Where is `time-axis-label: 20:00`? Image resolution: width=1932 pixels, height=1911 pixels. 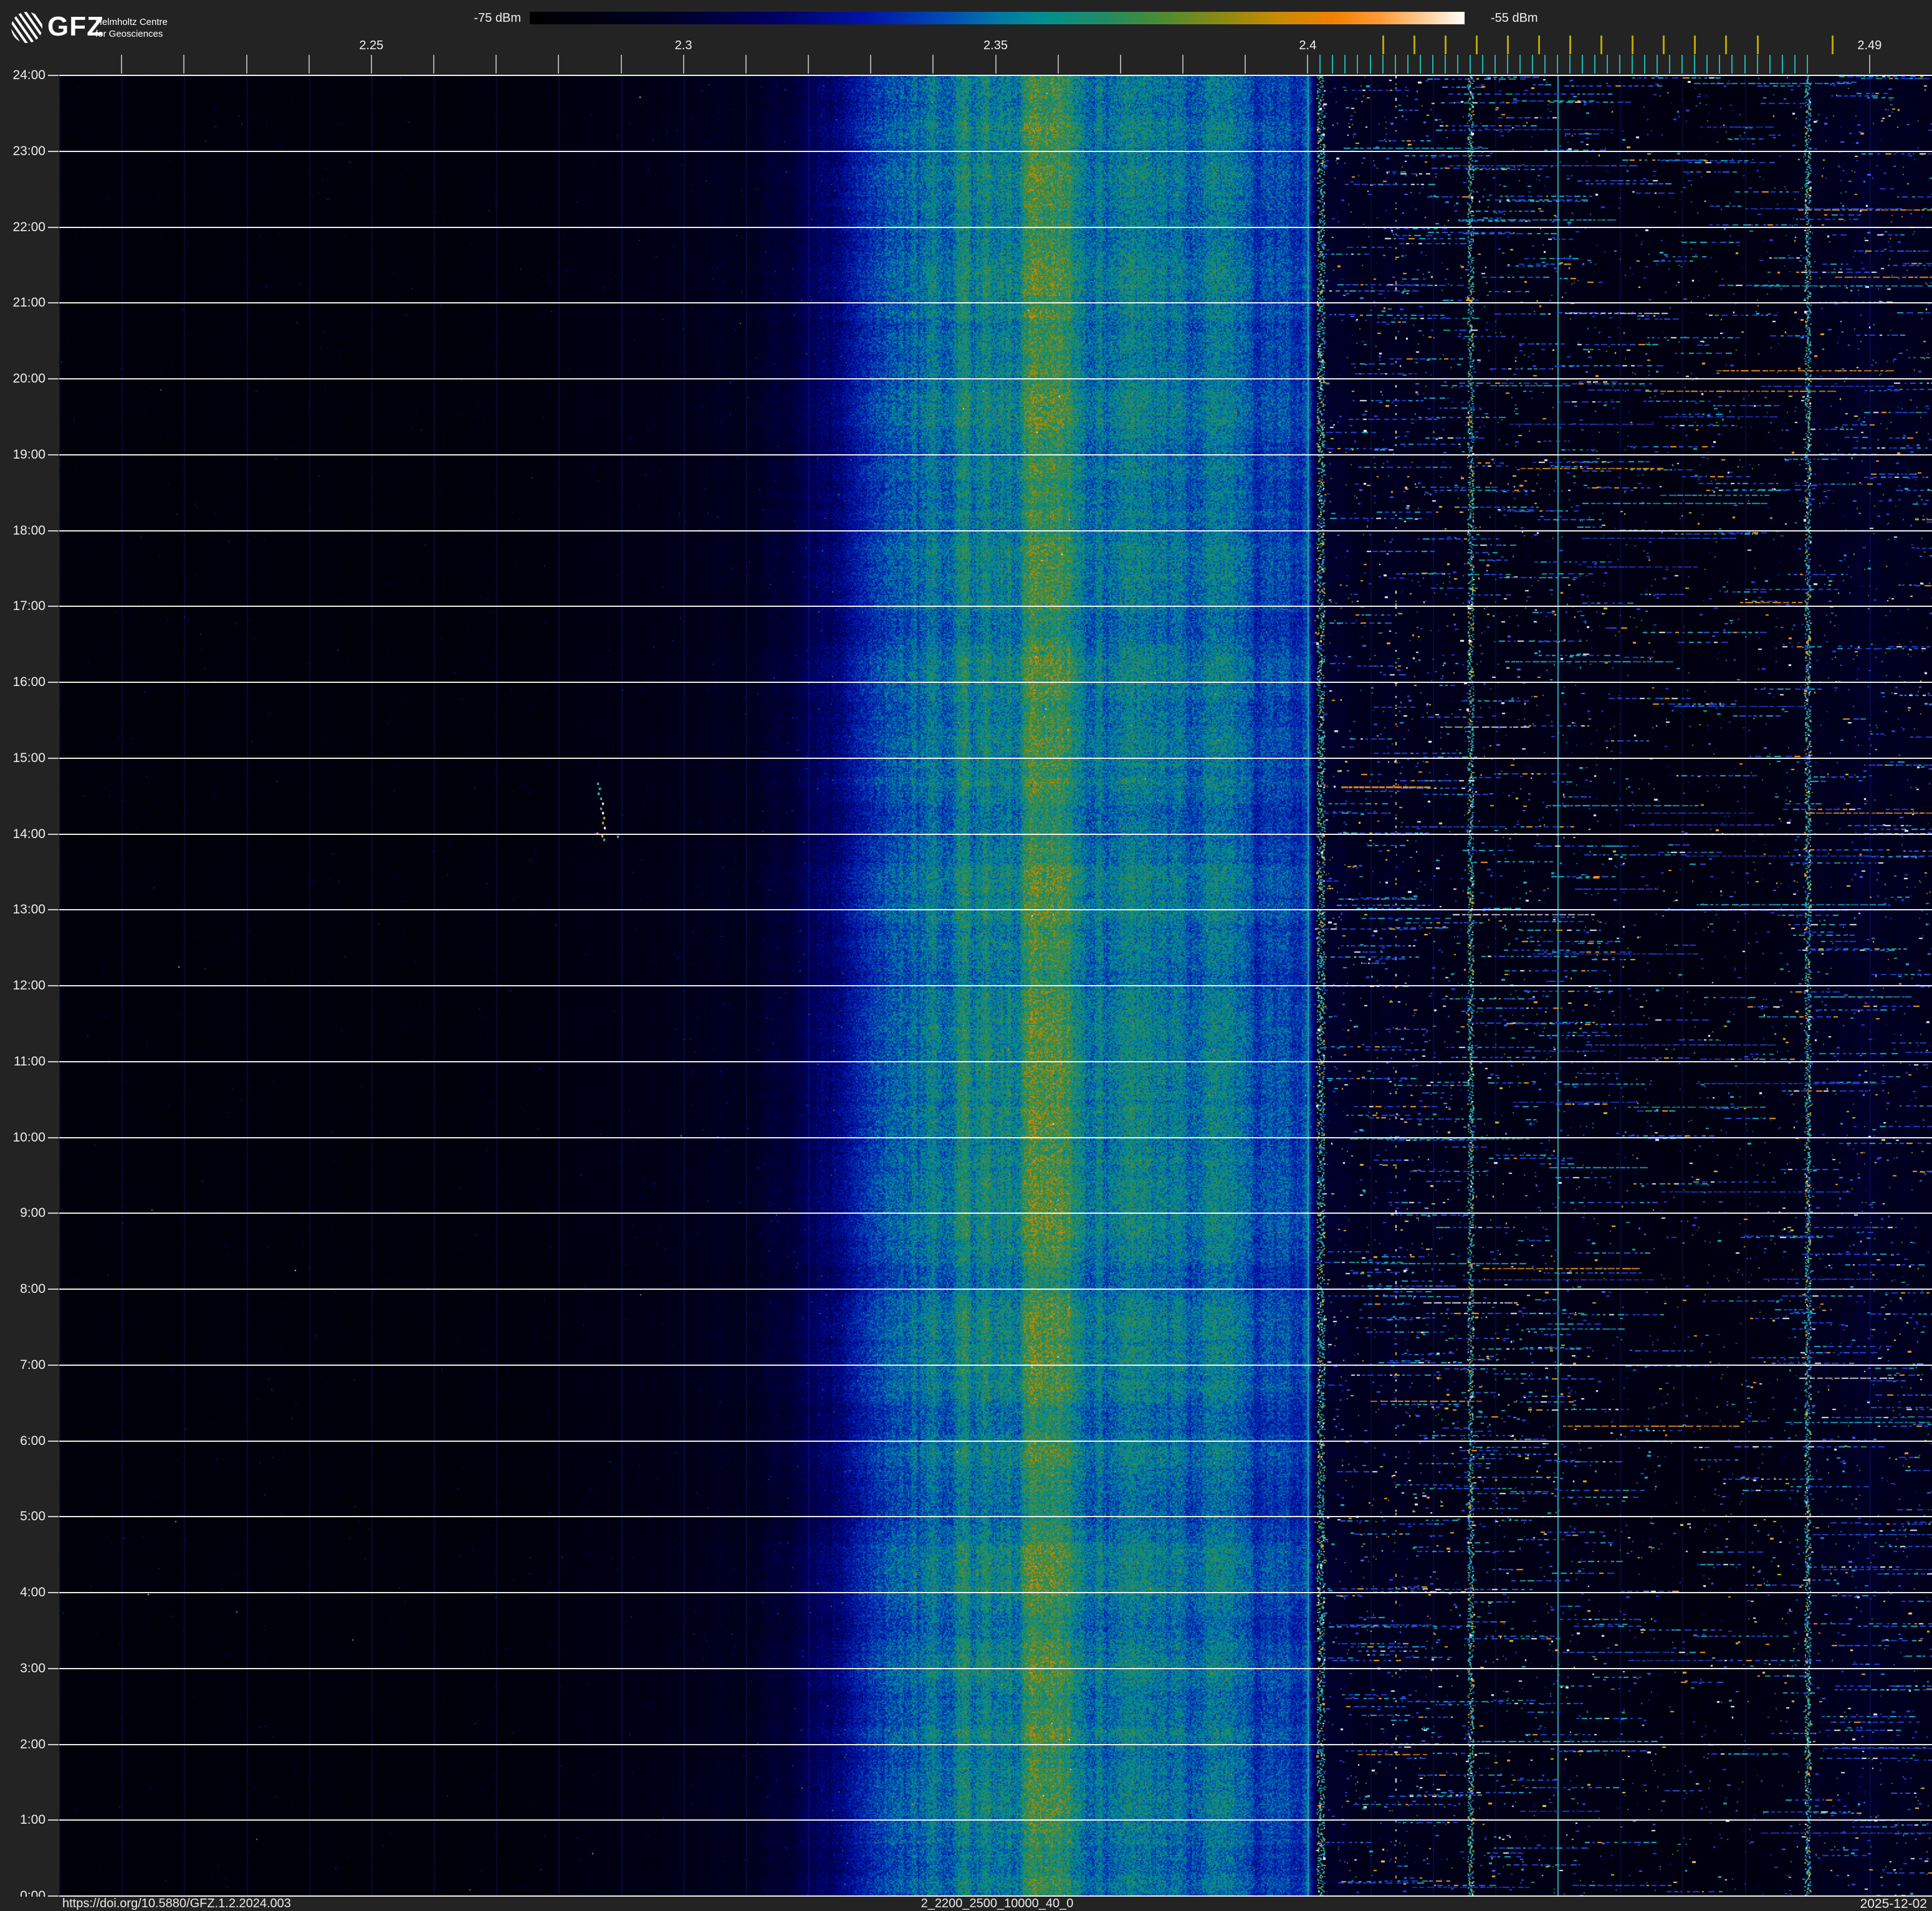 time-axis-label: 20:00 is located at coordinates (28, 378).